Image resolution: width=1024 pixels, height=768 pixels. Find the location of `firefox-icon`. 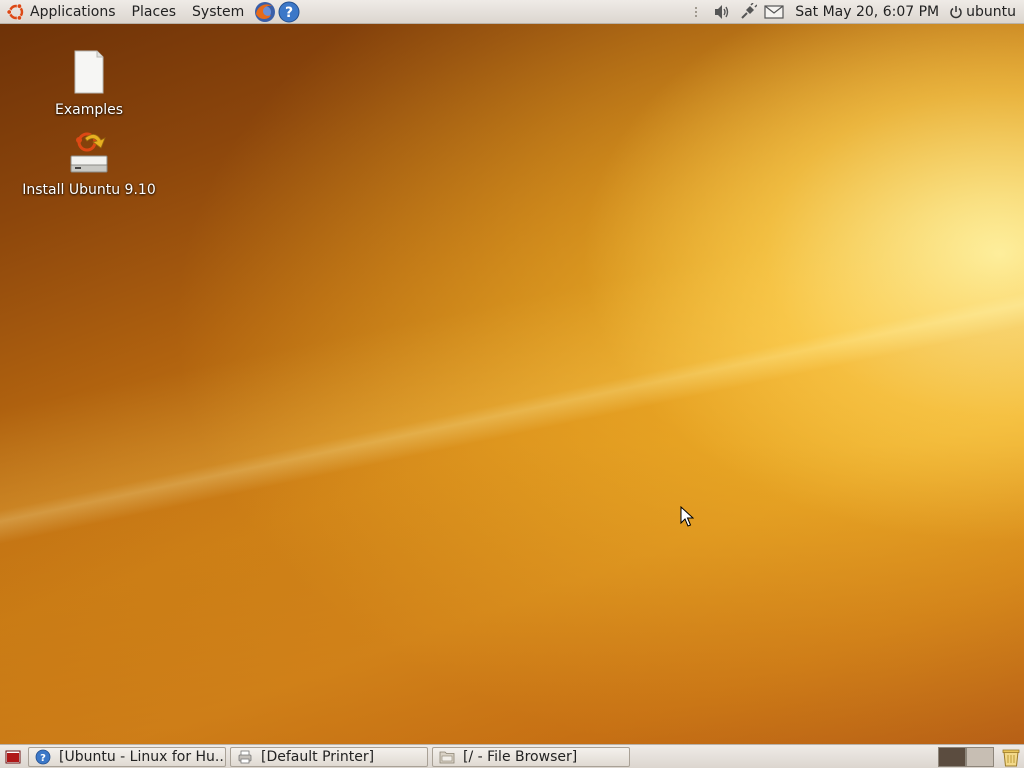

firefox-icon is located at coordinates (265, 11).